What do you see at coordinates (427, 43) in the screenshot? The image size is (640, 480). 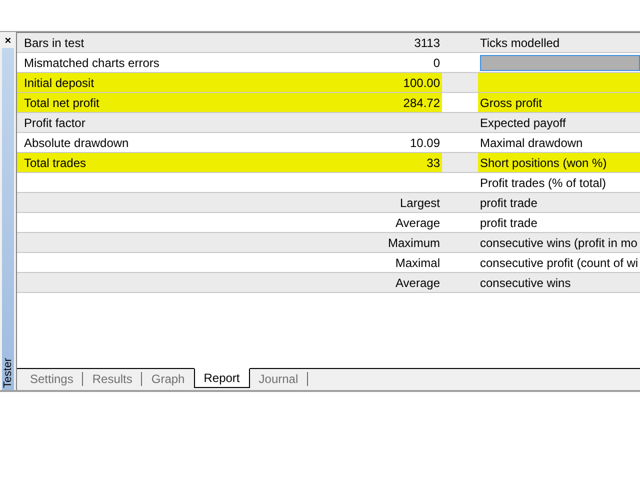 I see `row-value: 3113` at bounding box center [427, 43].